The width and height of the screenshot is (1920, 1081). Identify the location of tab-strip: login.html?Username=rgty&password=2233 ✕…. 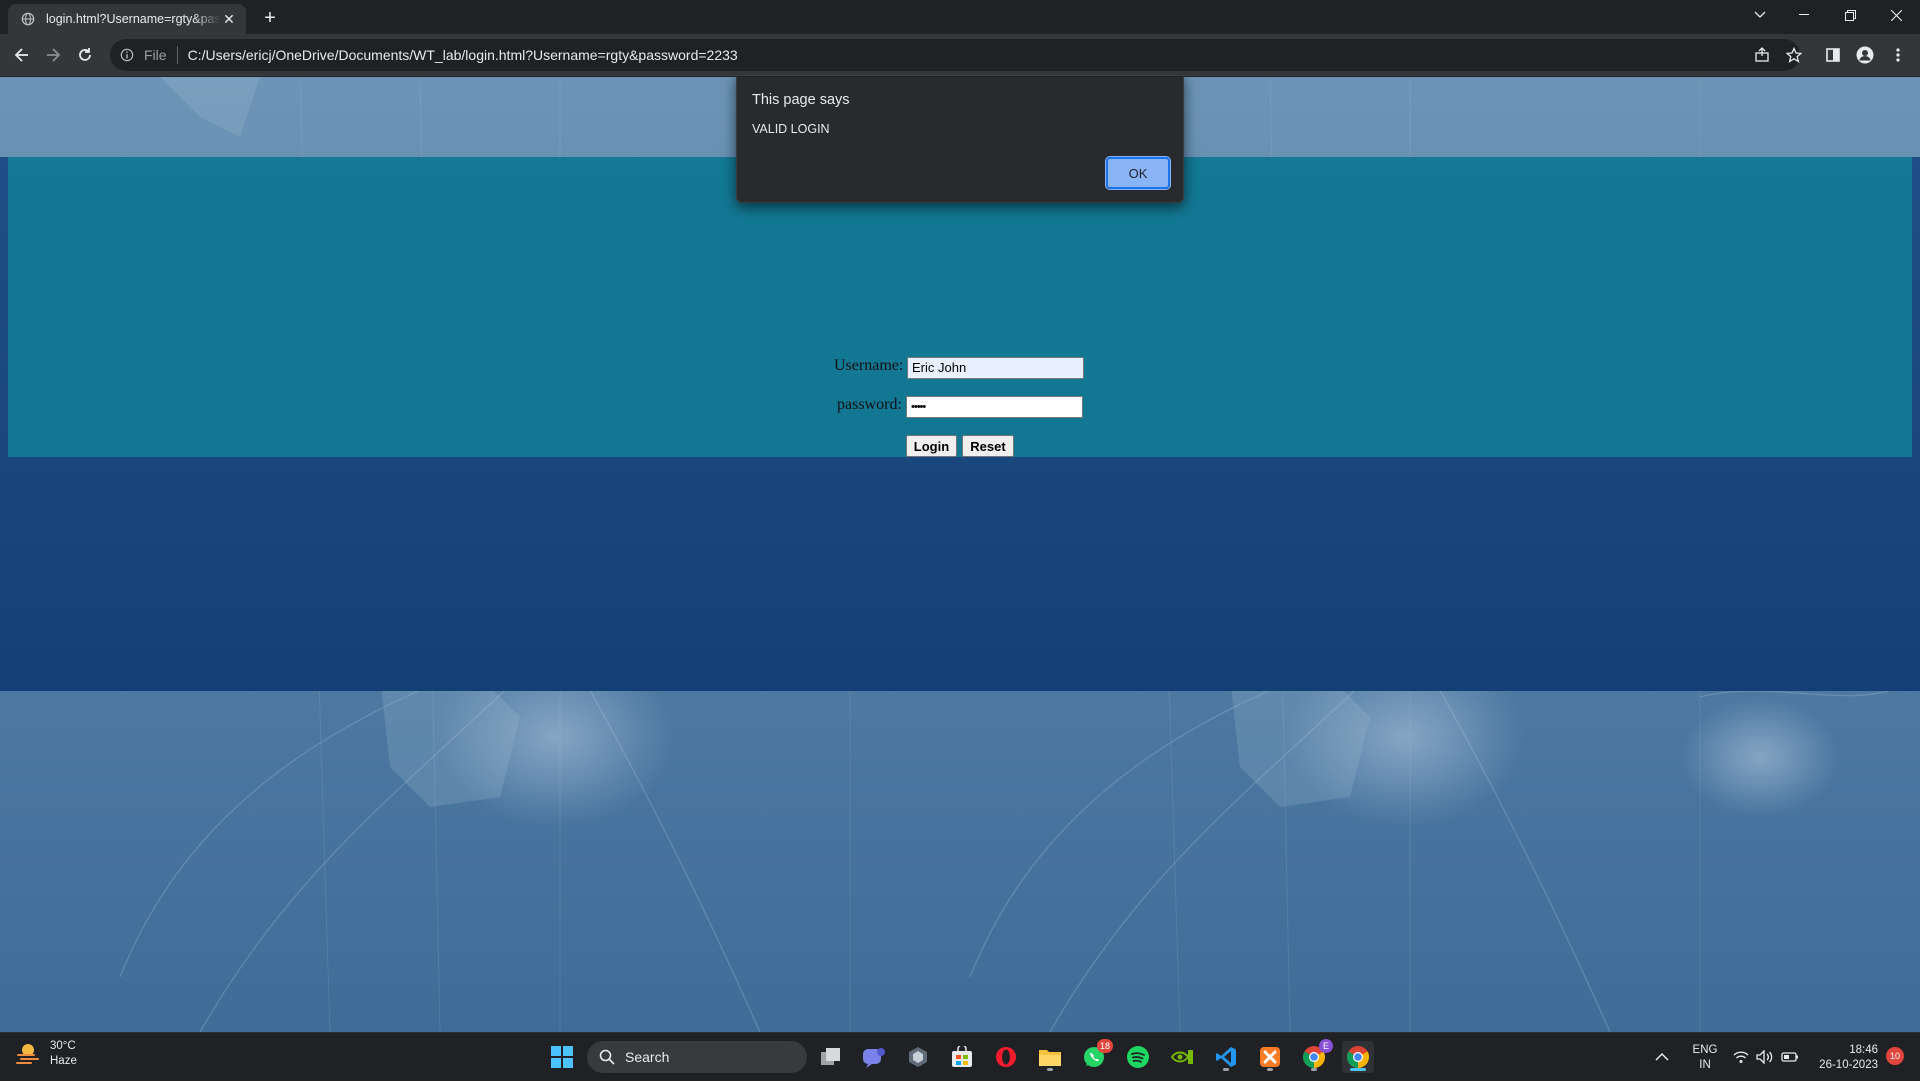
(960, 17).